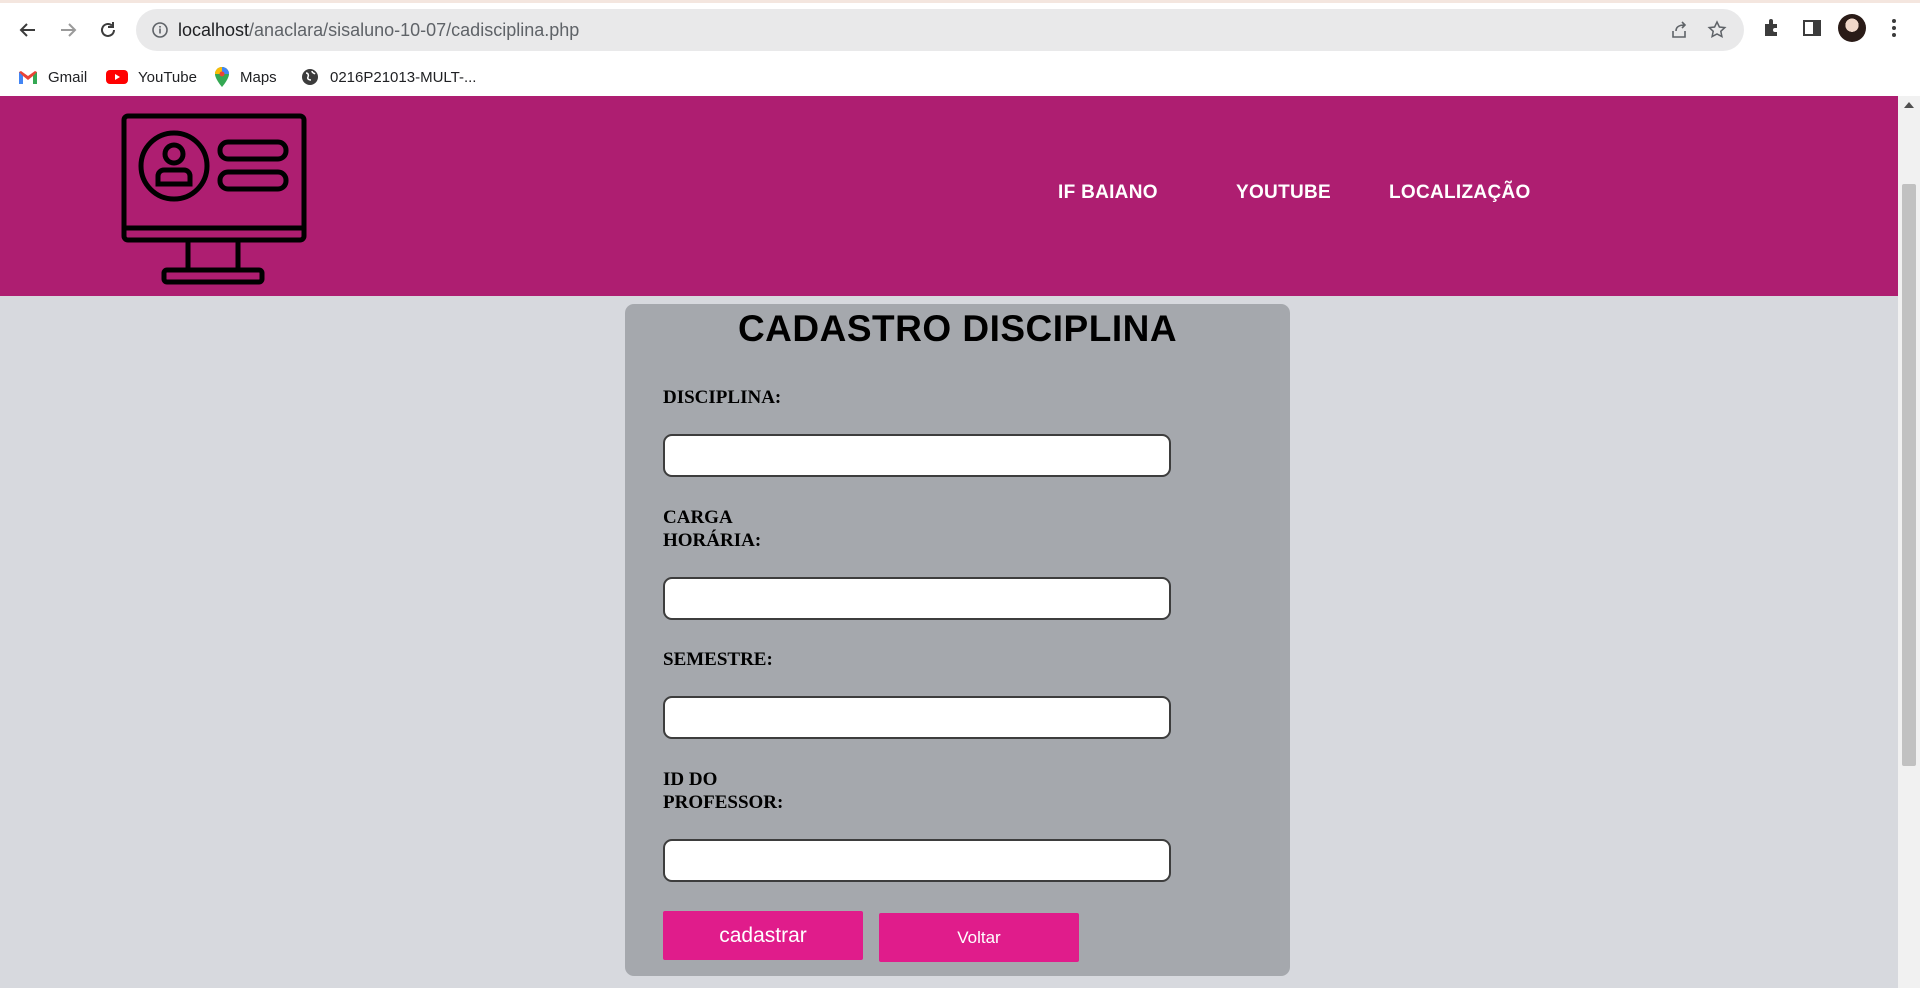 Image resolution: width=1920 pixels, height=988 pixels. What do you see at coordinates (258, 77) in the screenshot?
I see `bookmark-label: Maps` at bounding box center [258, 77].